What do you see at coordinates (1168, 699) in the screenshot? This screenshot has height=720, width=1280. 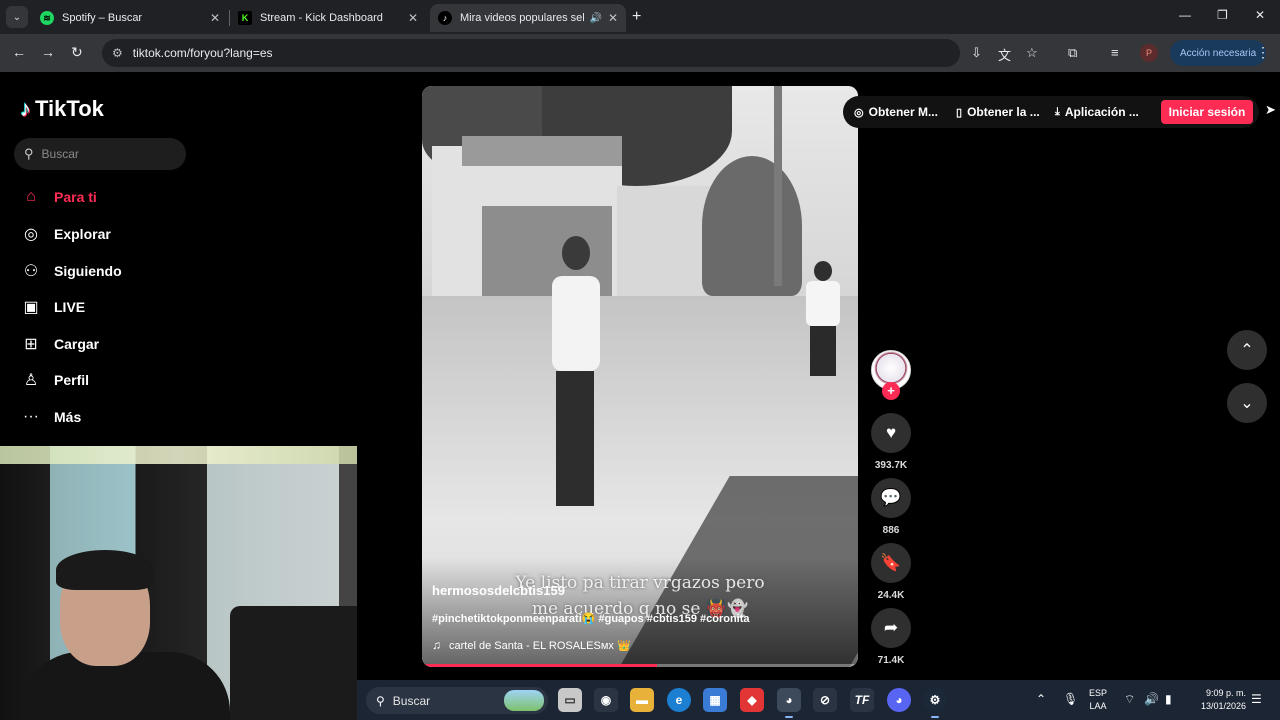 I see `battery-icon: ▮` at bounding box center [1168, 699].